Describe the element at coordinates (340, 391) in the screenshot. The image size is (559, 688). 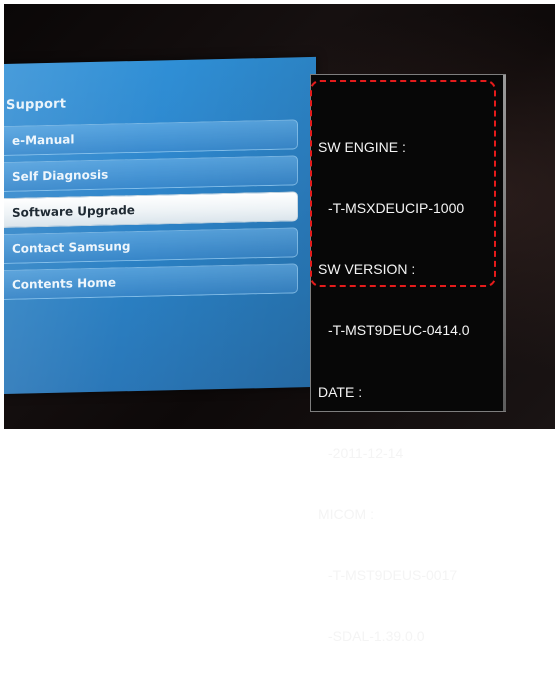
I see `date-label: DATE :` at that location.